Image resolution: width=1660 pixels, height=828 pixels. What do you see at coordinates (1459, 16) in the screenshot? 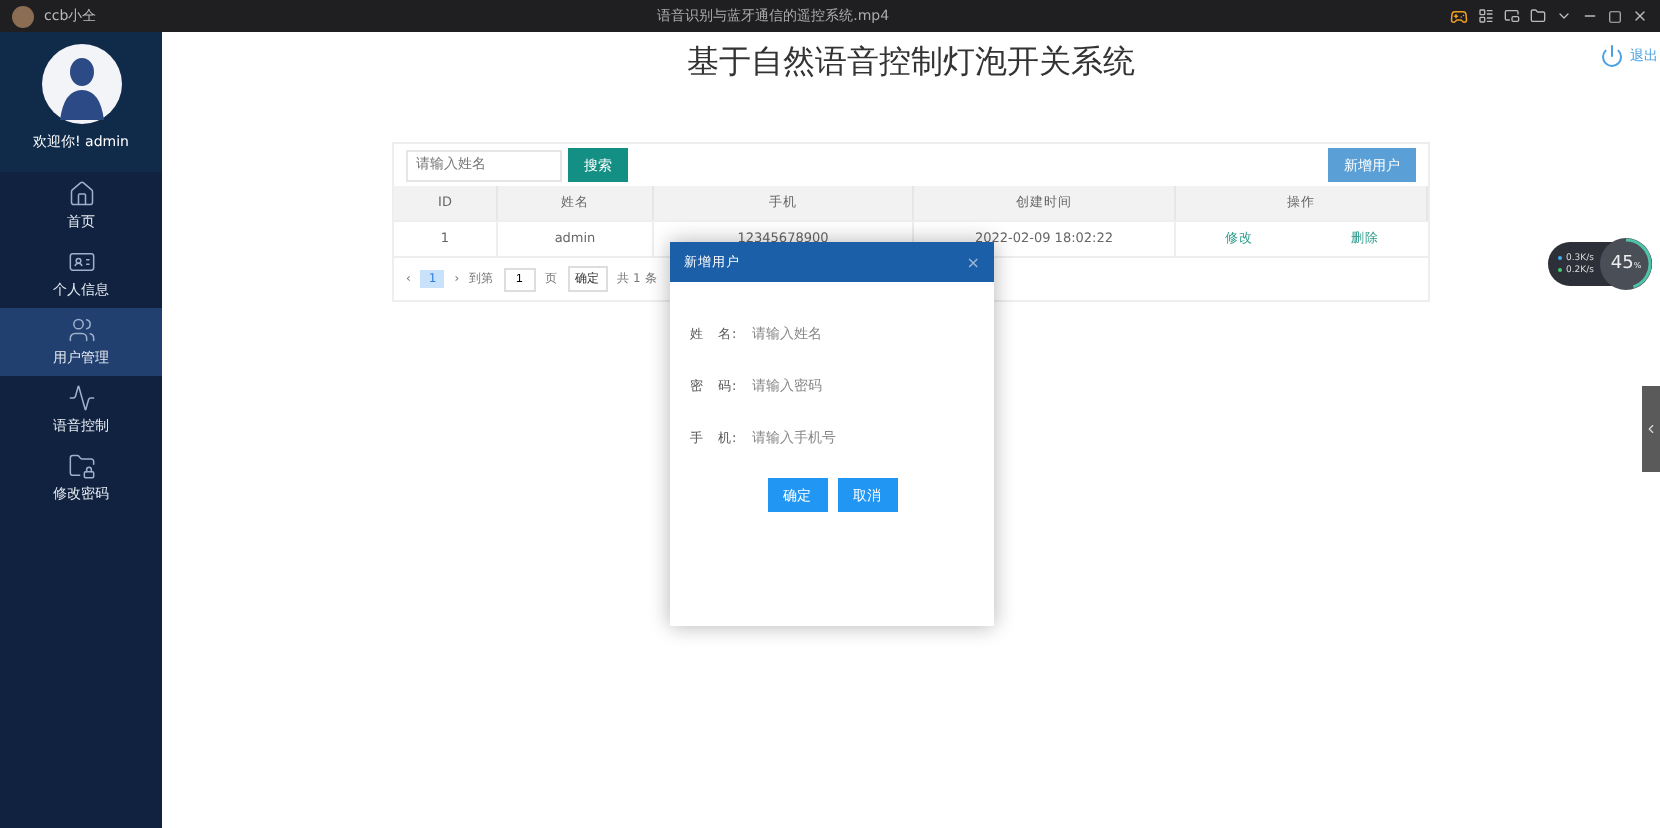
I see `gamepad-icon` at bounding box center [1459, 16].